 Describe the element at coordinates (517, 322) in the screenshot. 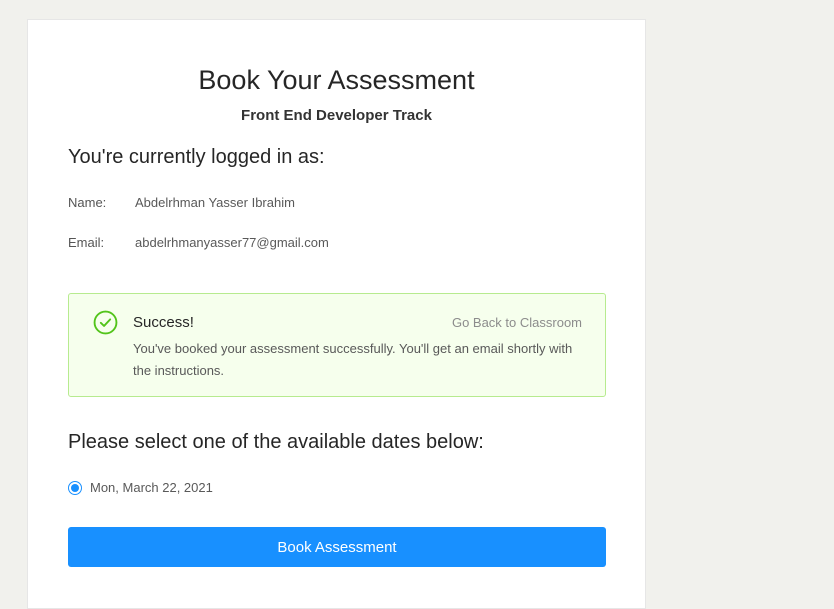

I see `go-back-to-classroom-link: Go Back to Classroom` at that location.